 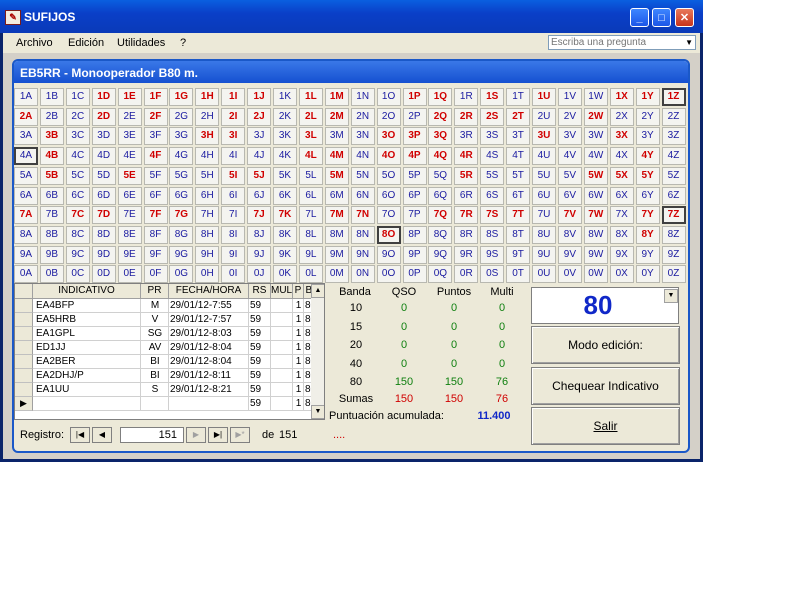 I want to click on suffix-cell: 8U, so click(x=544, y=234).